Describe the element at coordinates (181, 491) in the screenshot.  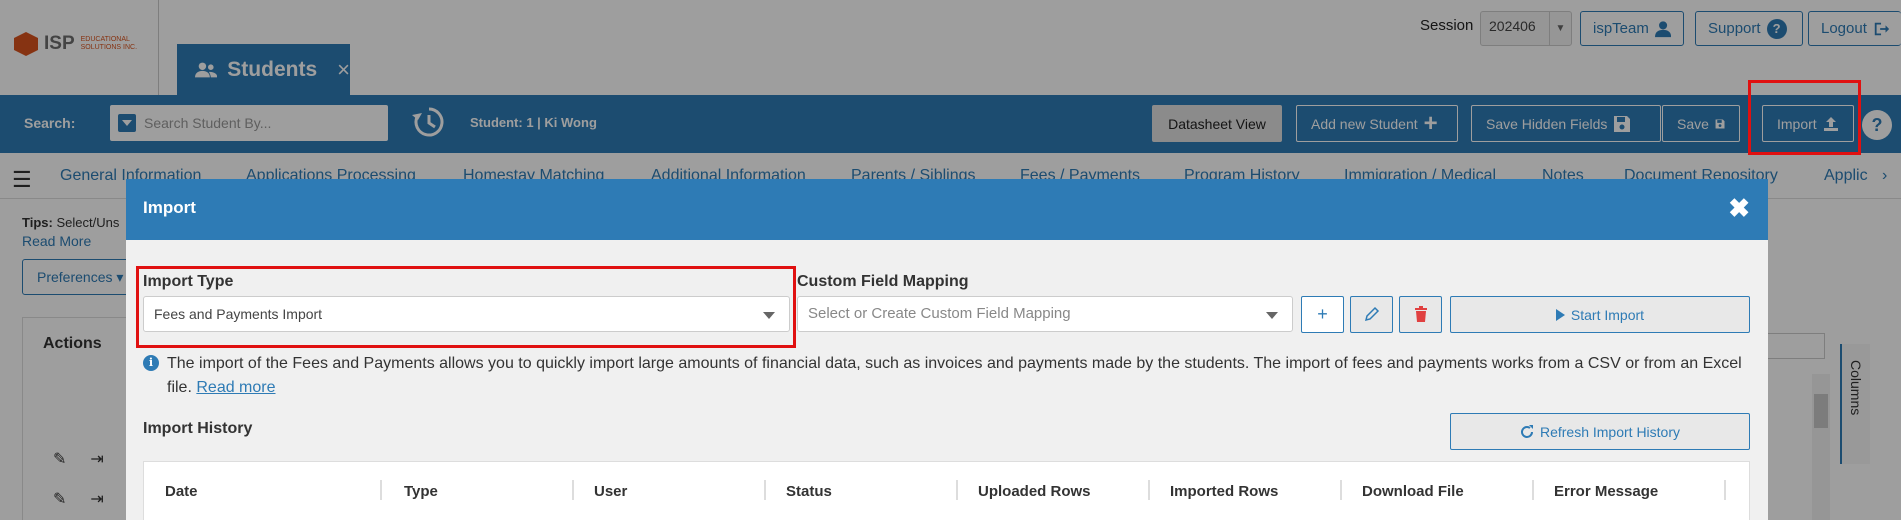
I see `column-date: Date` at that location.